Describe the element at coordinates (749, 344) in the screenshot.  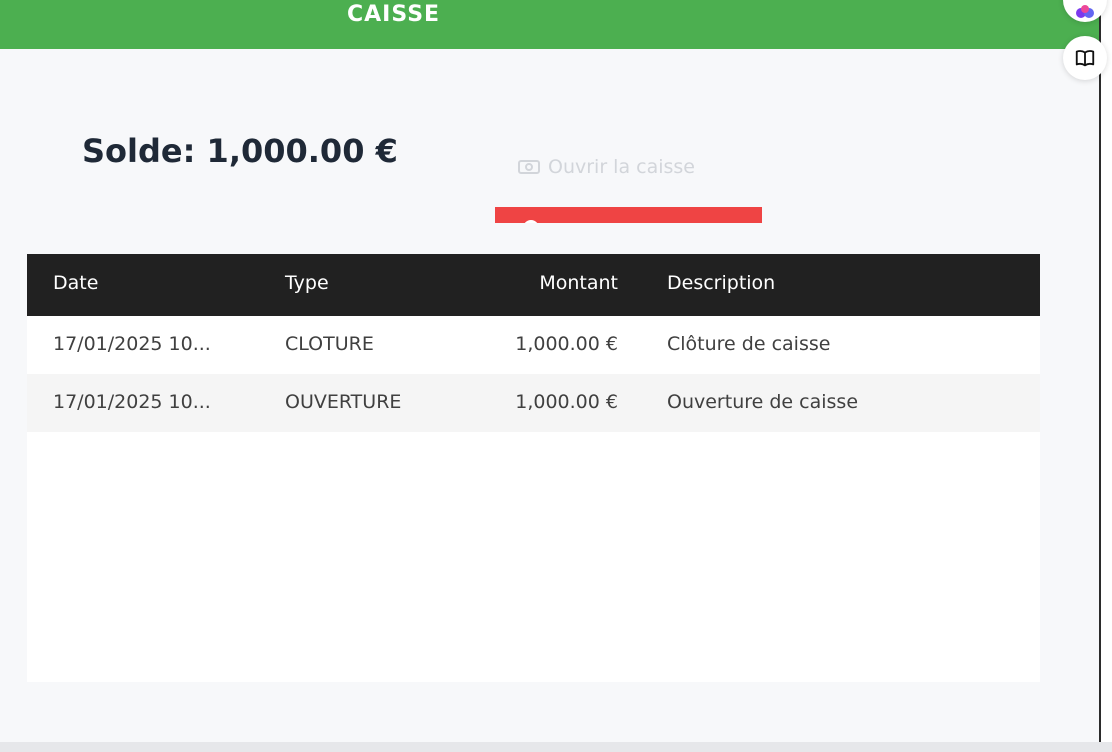
I see `cell-description: Clôture de caisse` at that location.